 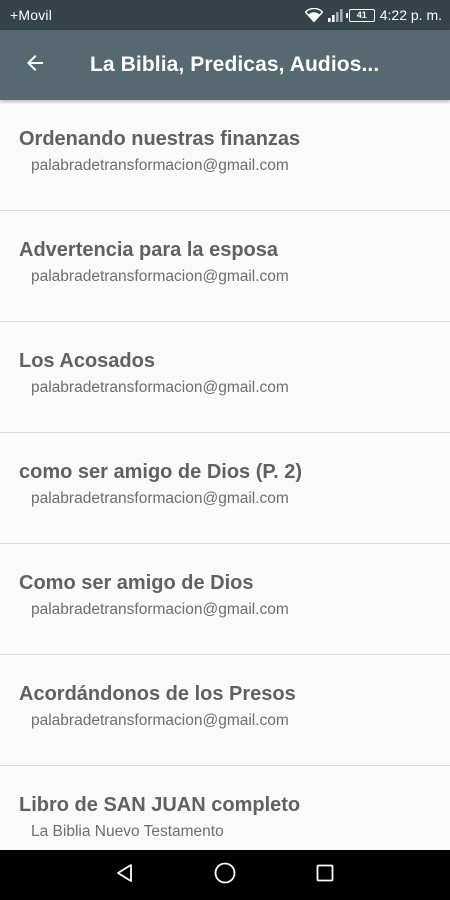 I want to click on battery-level: 41, so click(x=361, y=14).